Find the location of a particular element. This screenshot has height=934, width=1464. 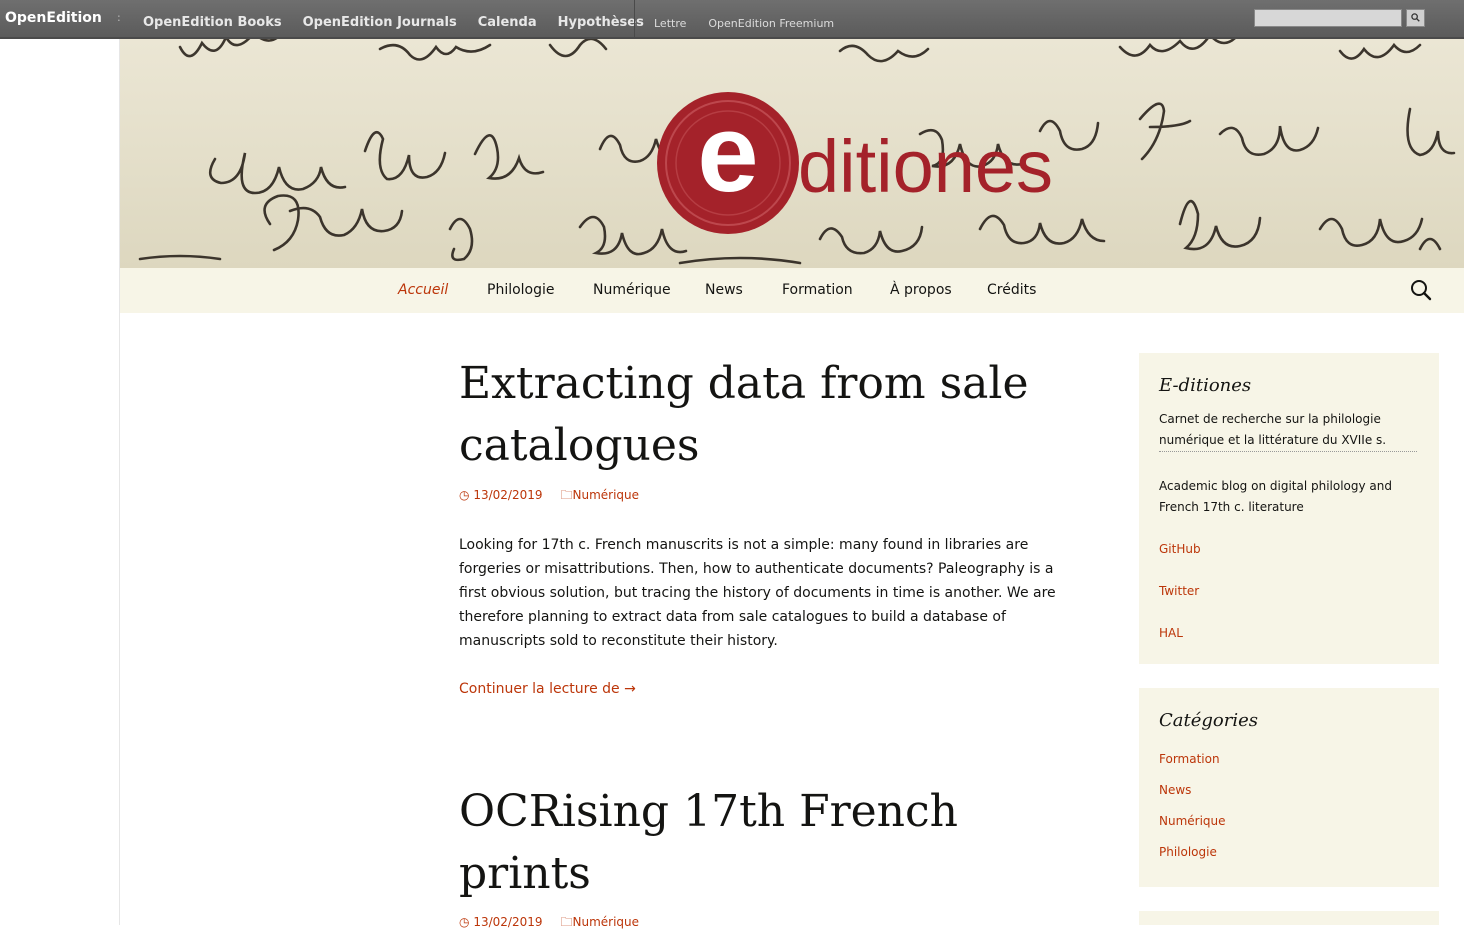

post-article: OCRising 17th French prints is located at coordinates (764, 843).